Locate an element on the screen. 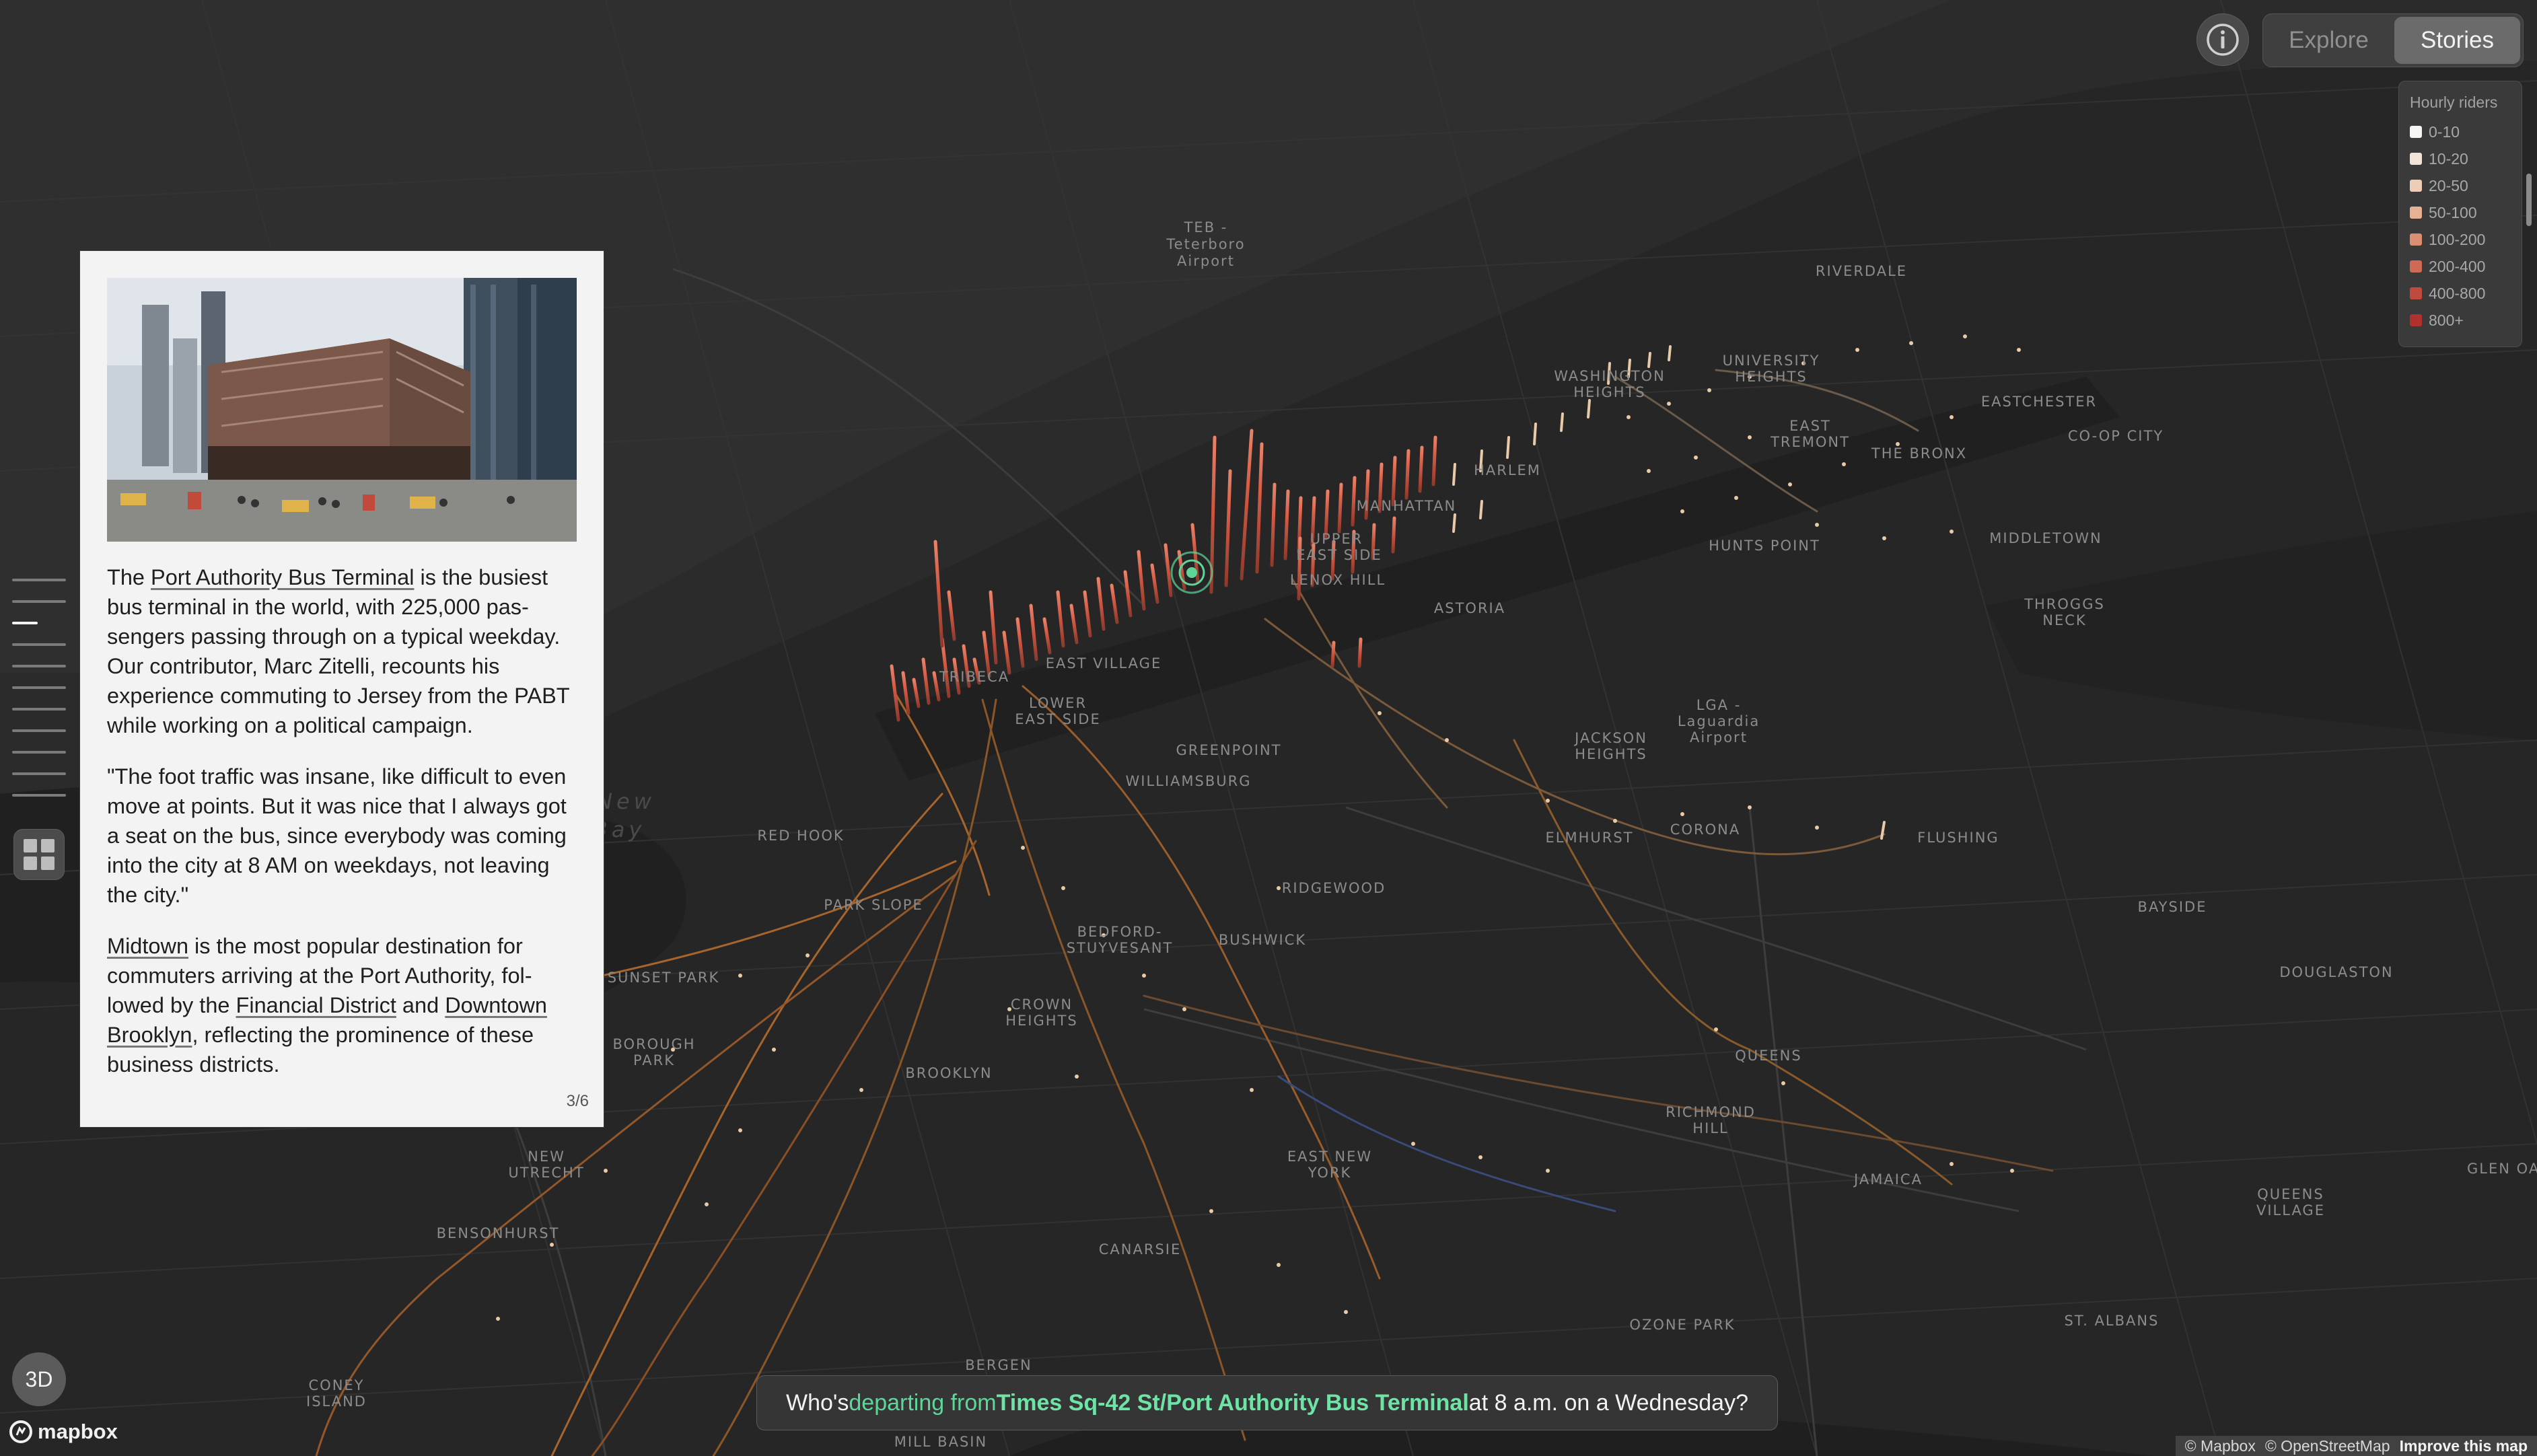 This screenshot has width=2537, height=1456. map-label: HUNTS POINT is located at coordinates (1764, 546).